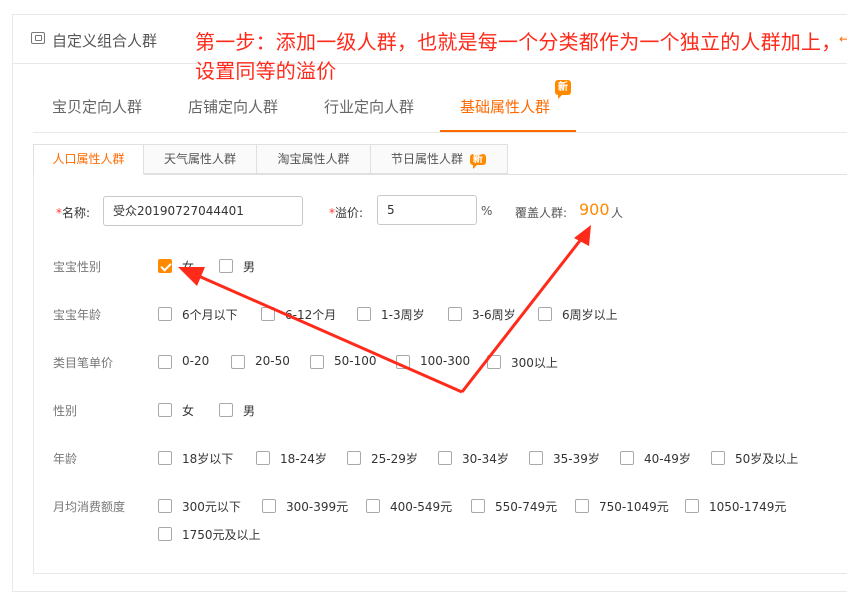  What do you see at coordinates (208, 459) in the screenshot?
I see `option-label: 18岁以下` at bounding box center [208, 459].